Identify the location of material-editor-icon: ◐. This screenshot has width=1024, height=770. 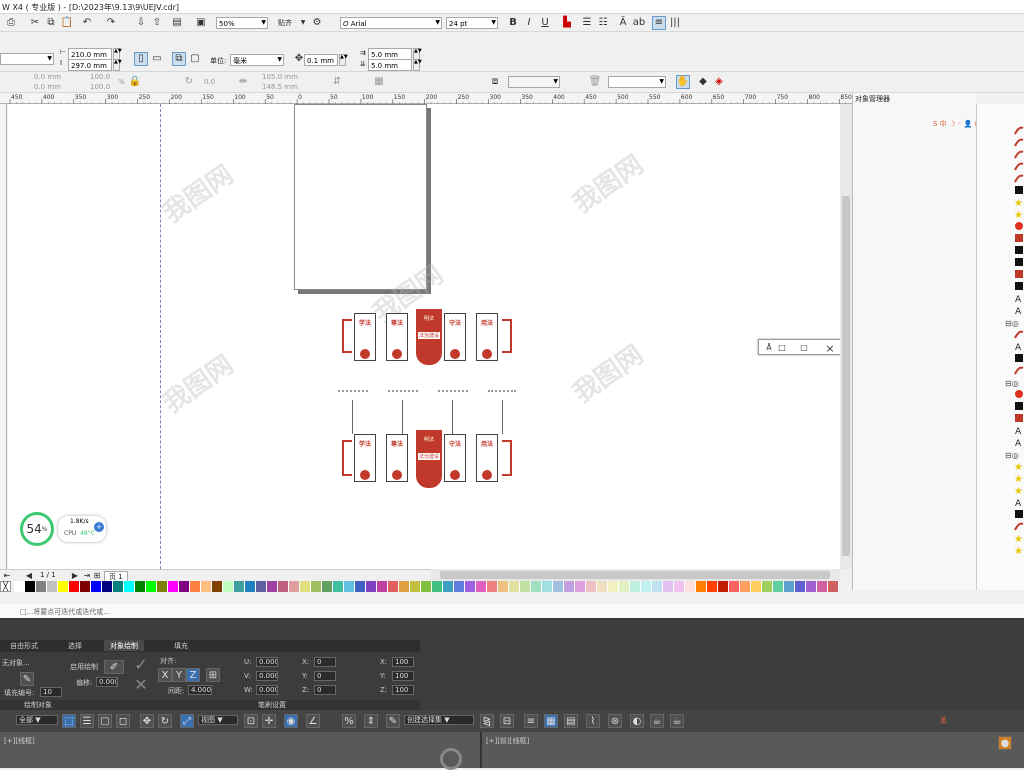
(637, 721).